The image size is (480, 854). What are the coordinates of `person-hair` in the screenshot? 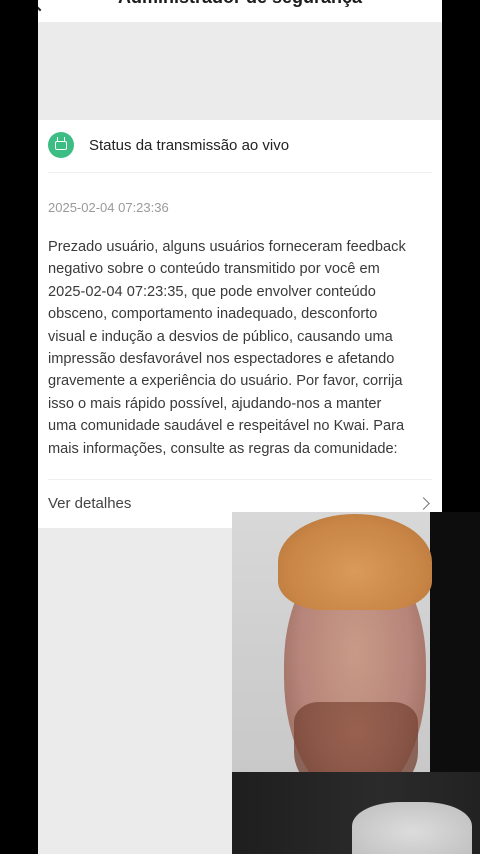 It's located at (355, 562).